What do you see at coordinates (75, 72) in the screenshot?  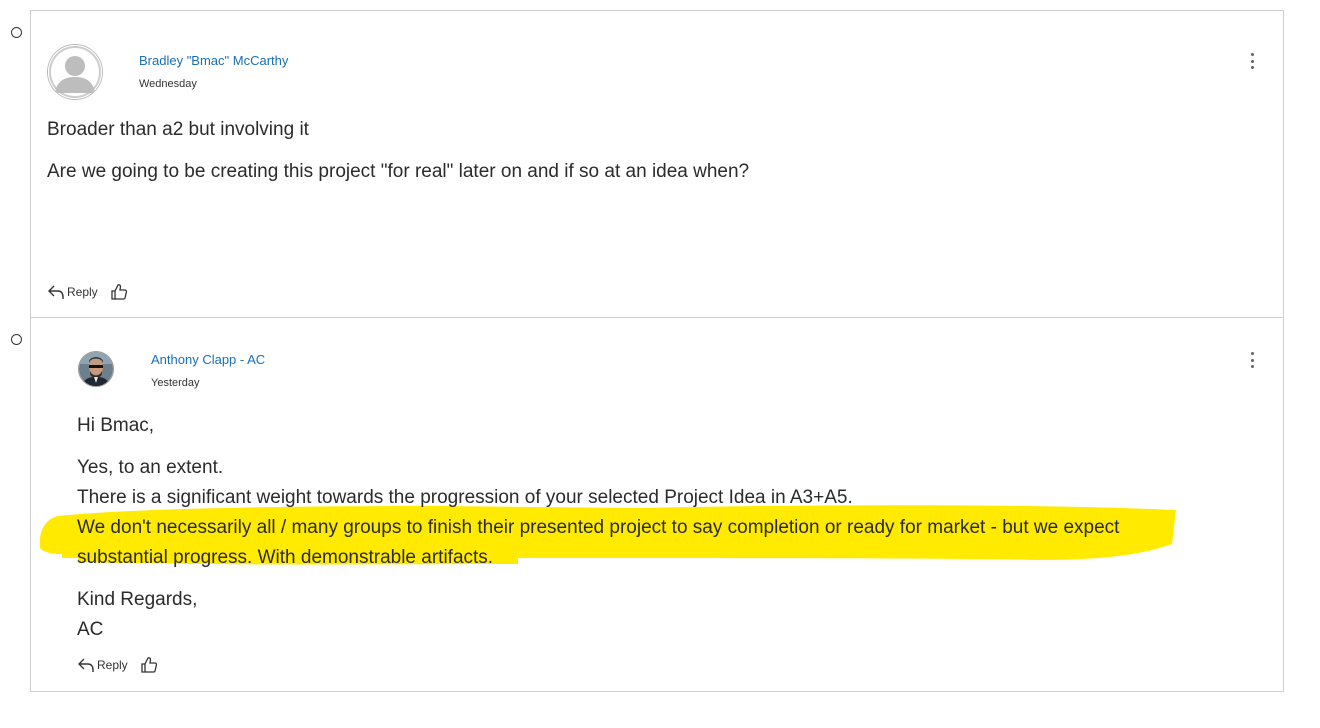 I see `default-user-avatar-icon` at bounding box center [75, 72].